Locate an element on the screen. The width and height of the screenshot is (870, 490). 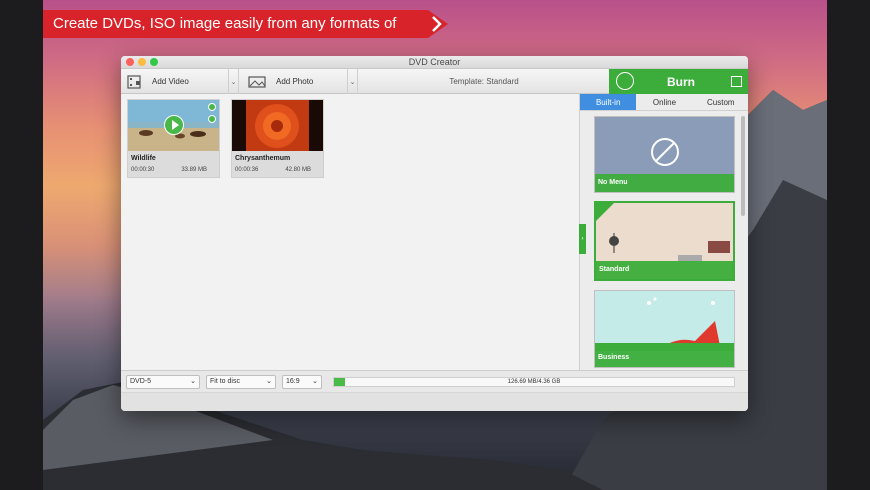
photo-icon is located at coordinates (257, 81).